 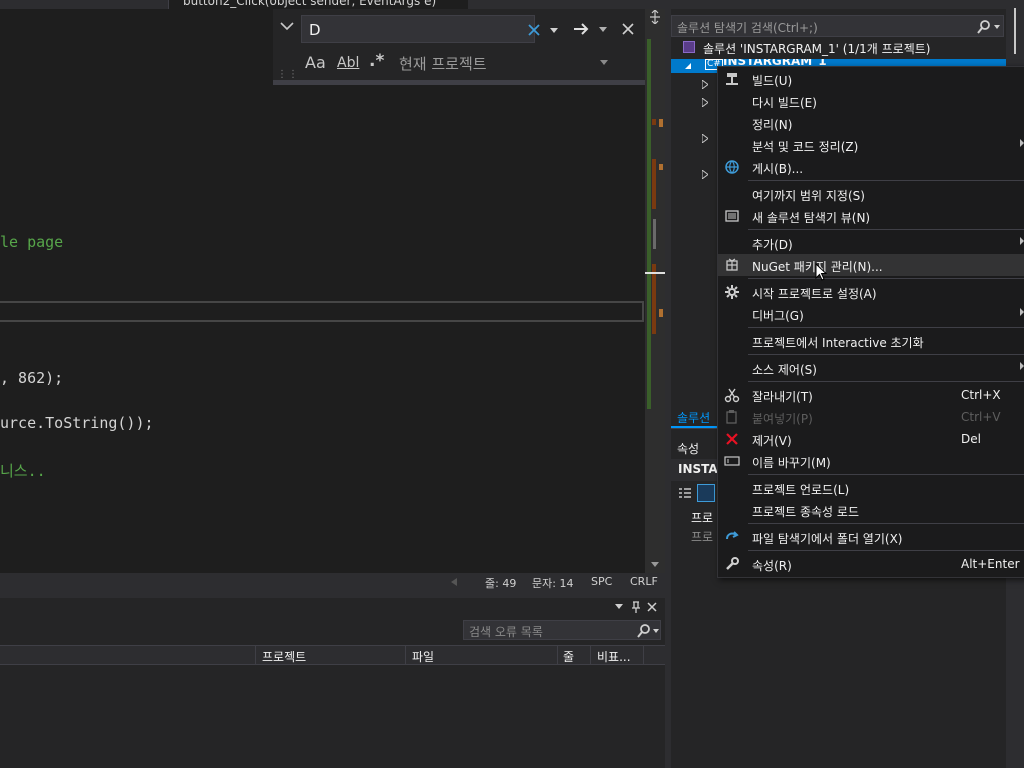 I want to click on alphabetical-icon, so click(x=706, y=493).